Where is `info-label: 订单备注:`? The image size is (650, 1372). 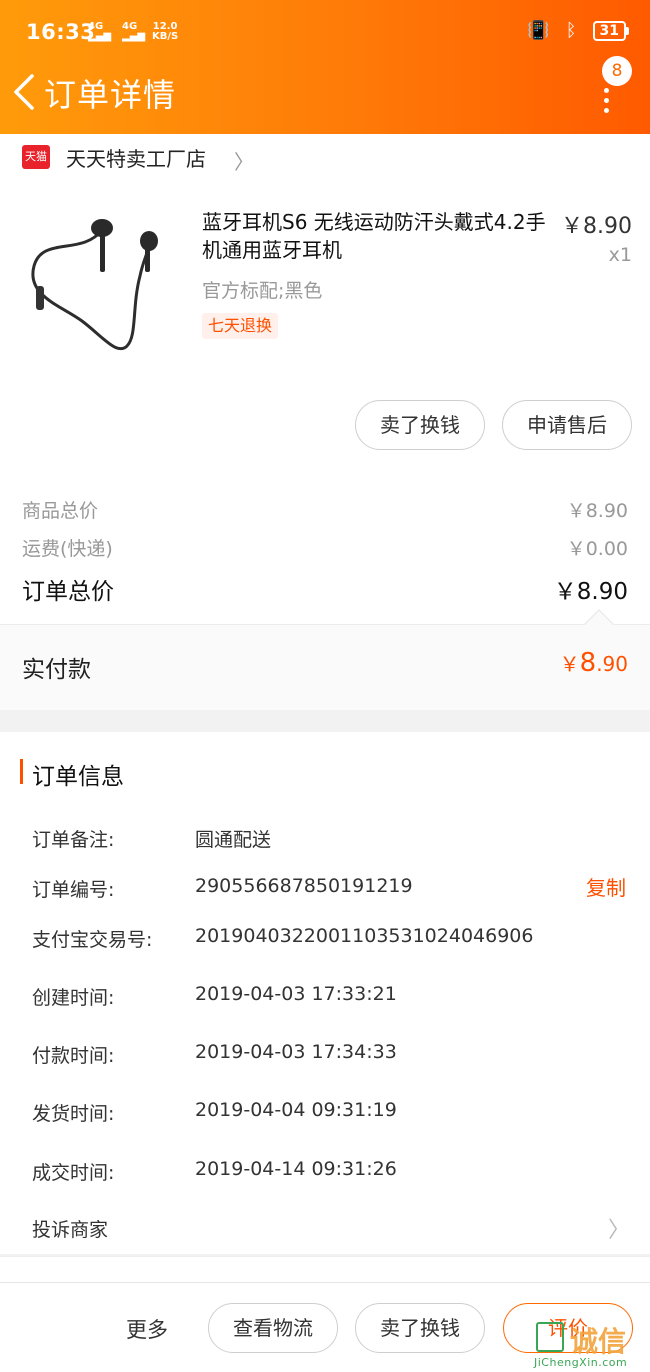
info-label: 订单备注: is located at coordinates (73, 840).